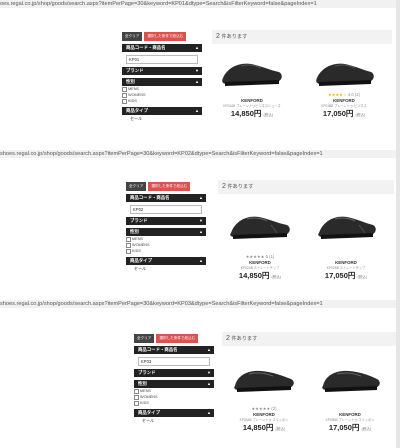  What do you see at coordinates (266, 256) in the screenshot?
I see `rating-value: 5` at bounding box center [266, 256].